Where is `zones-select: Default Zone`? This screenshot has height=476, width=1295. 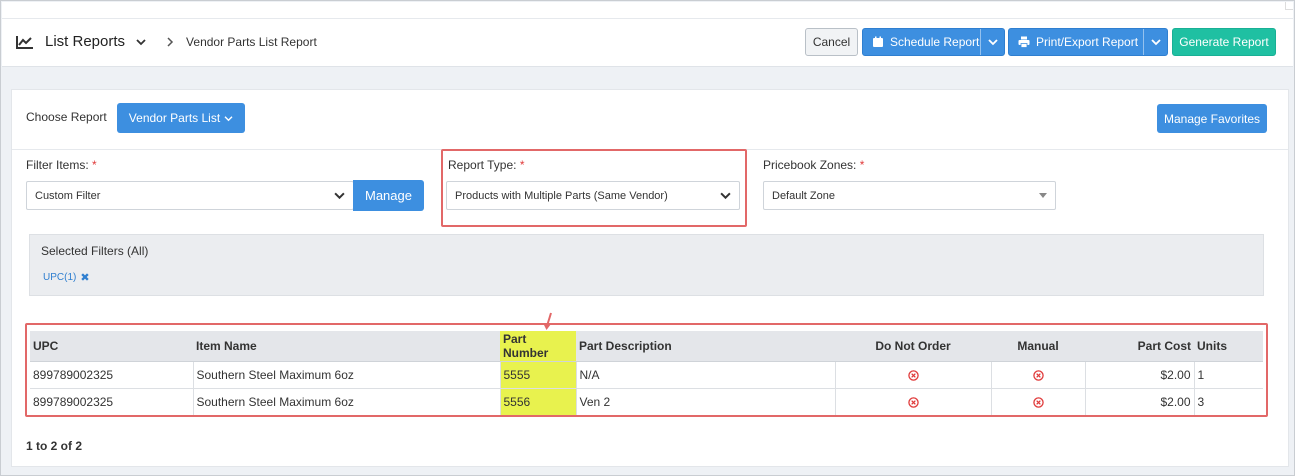 zones-select: Default Zone is located at coordinates (909, 195).